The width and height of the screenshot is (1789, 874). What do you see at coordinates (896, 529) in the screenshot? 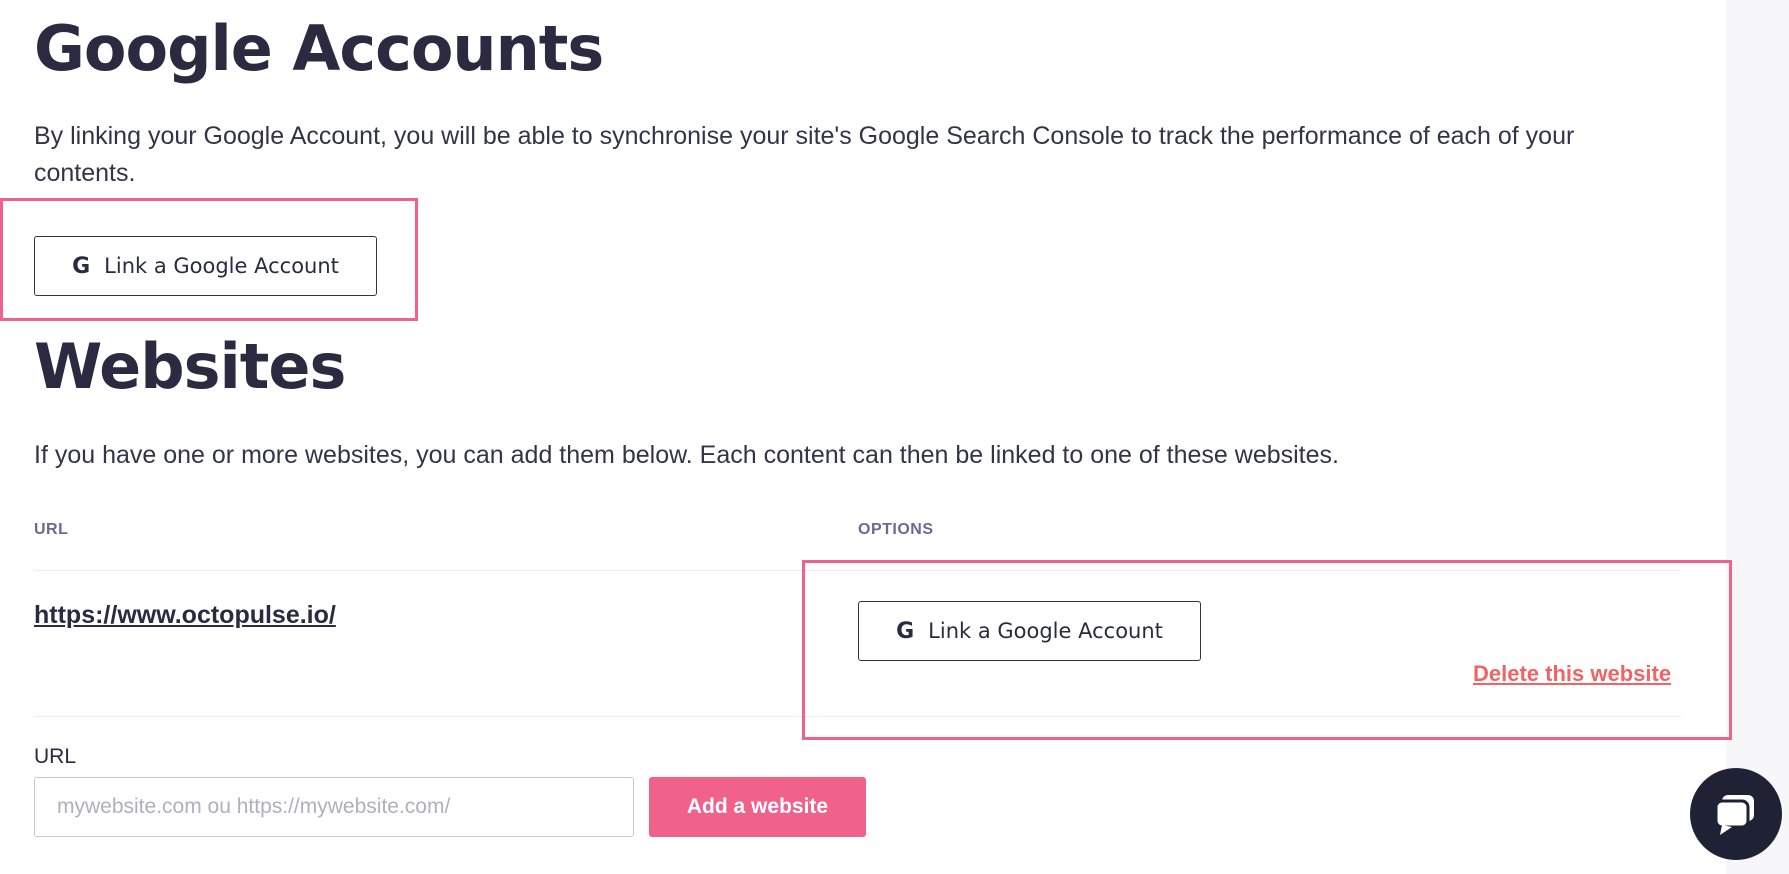
I see `table-header-options: OPTIONS` at bounding box center [896, 529].